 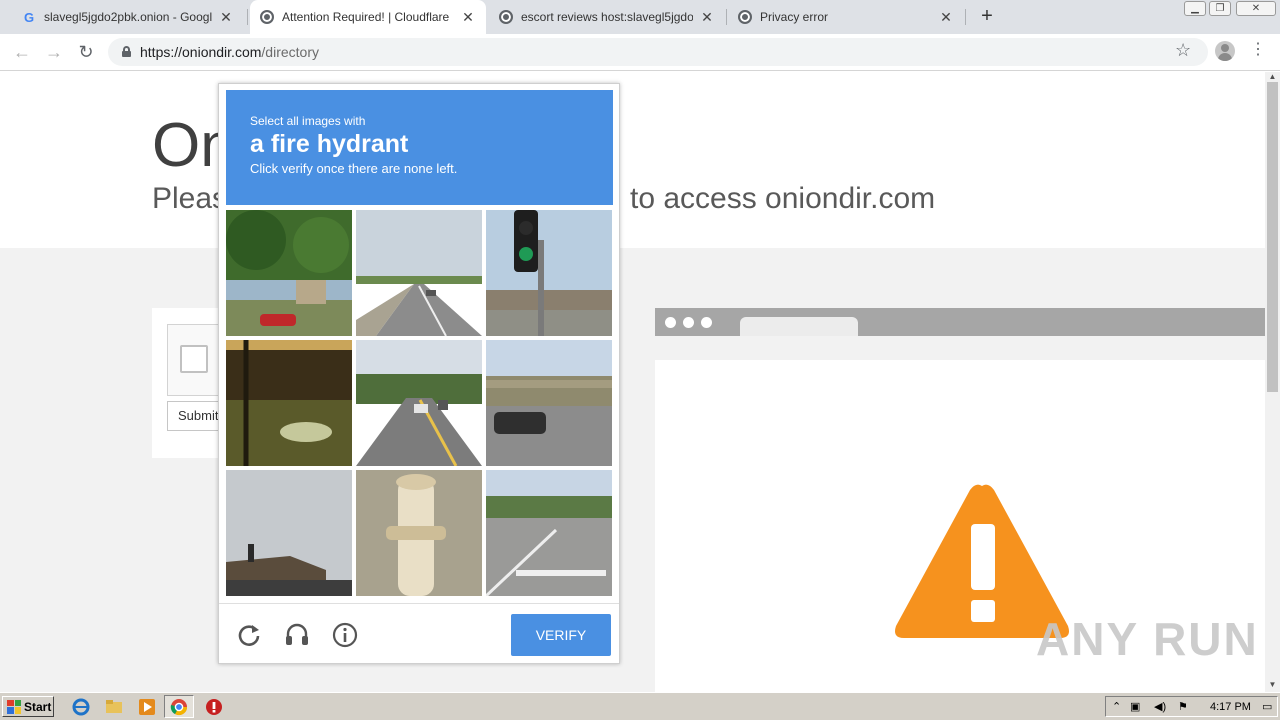 What do you see at coordinates (1272, 237) in the screenshot?
I see `scroll-thumb` at bounding box center [1272, 237].